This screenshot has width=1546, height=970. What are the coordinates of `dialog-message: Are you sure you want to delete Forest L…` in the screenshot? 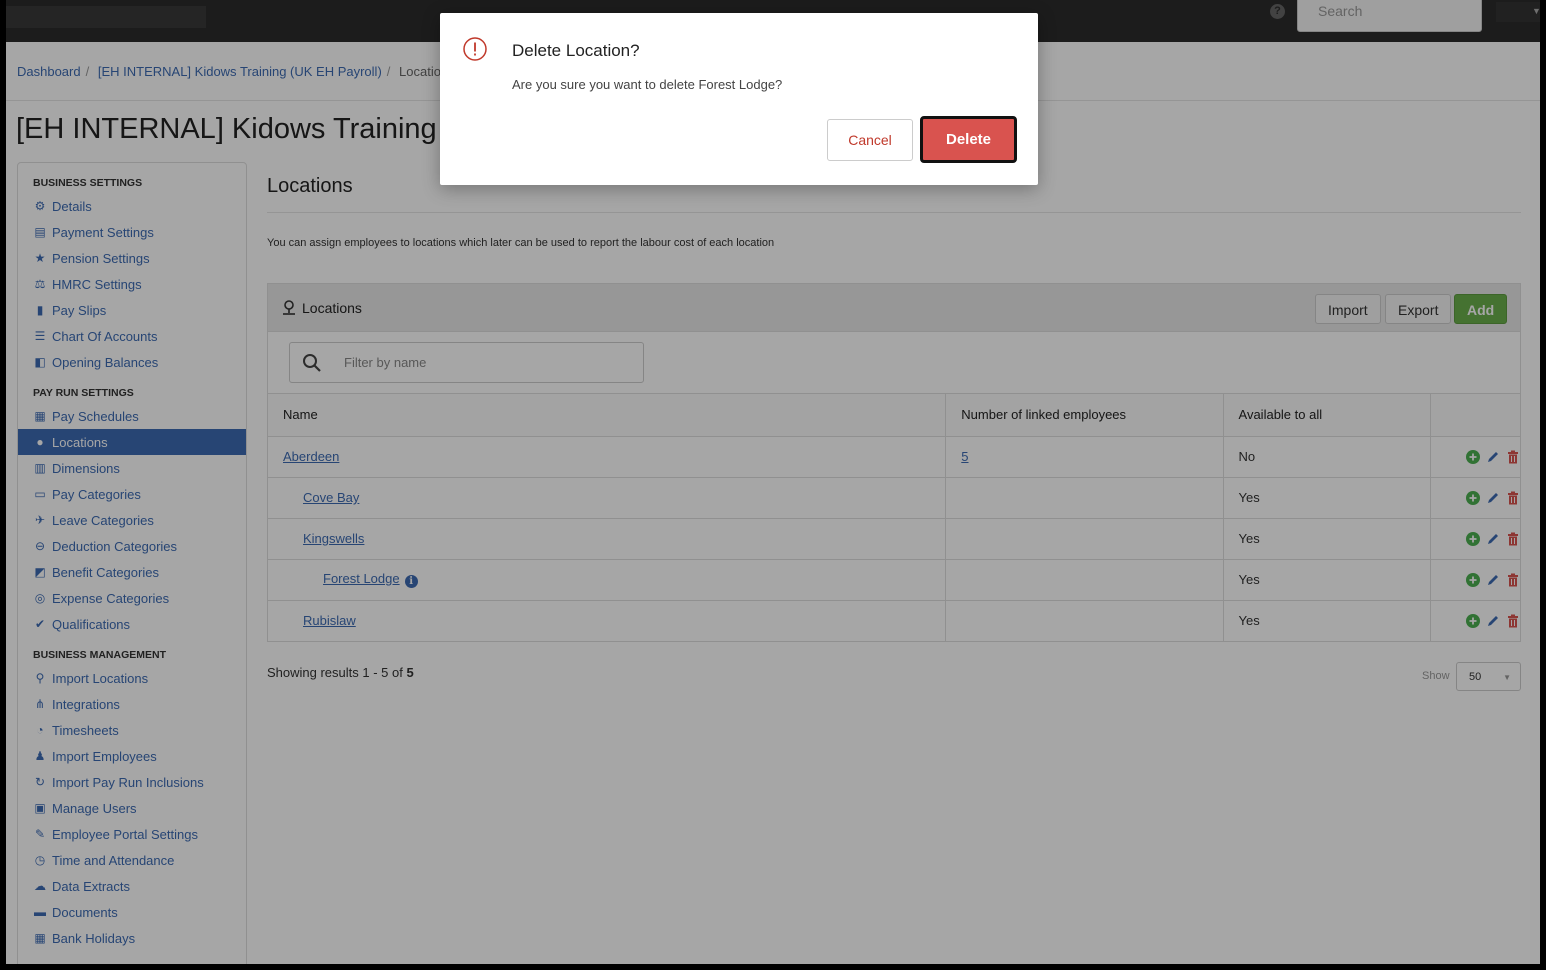 It's located at (647, 84).